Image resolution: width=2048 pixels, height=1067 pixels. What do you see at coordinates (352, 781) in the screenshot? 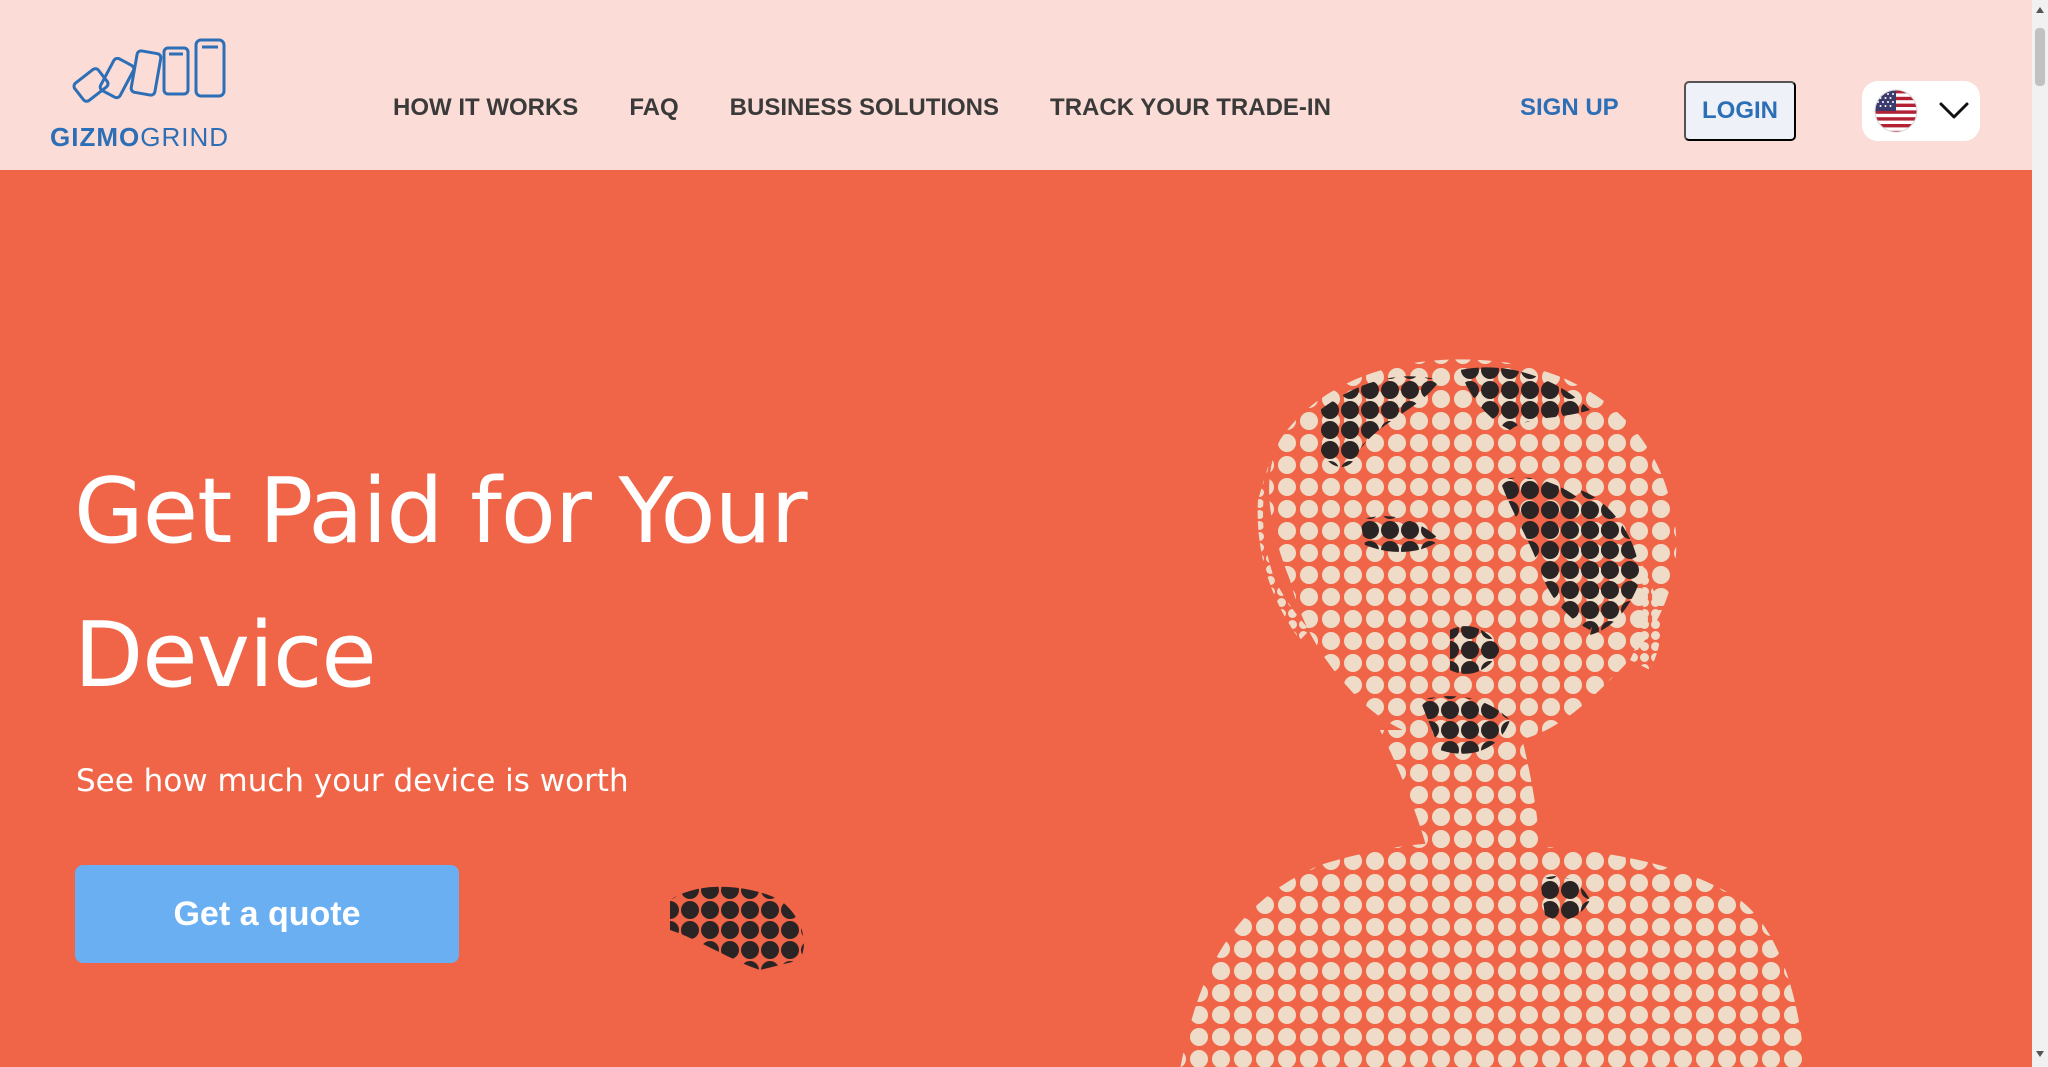
I see `hero-subheadline: See how much your device is worth` at bounding box center [352, 781].